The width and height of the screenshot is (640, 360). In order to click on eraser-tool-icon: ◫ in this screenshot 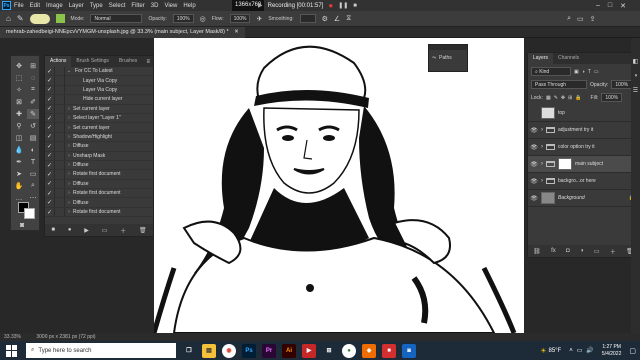, I will do `click(19, 138)`.